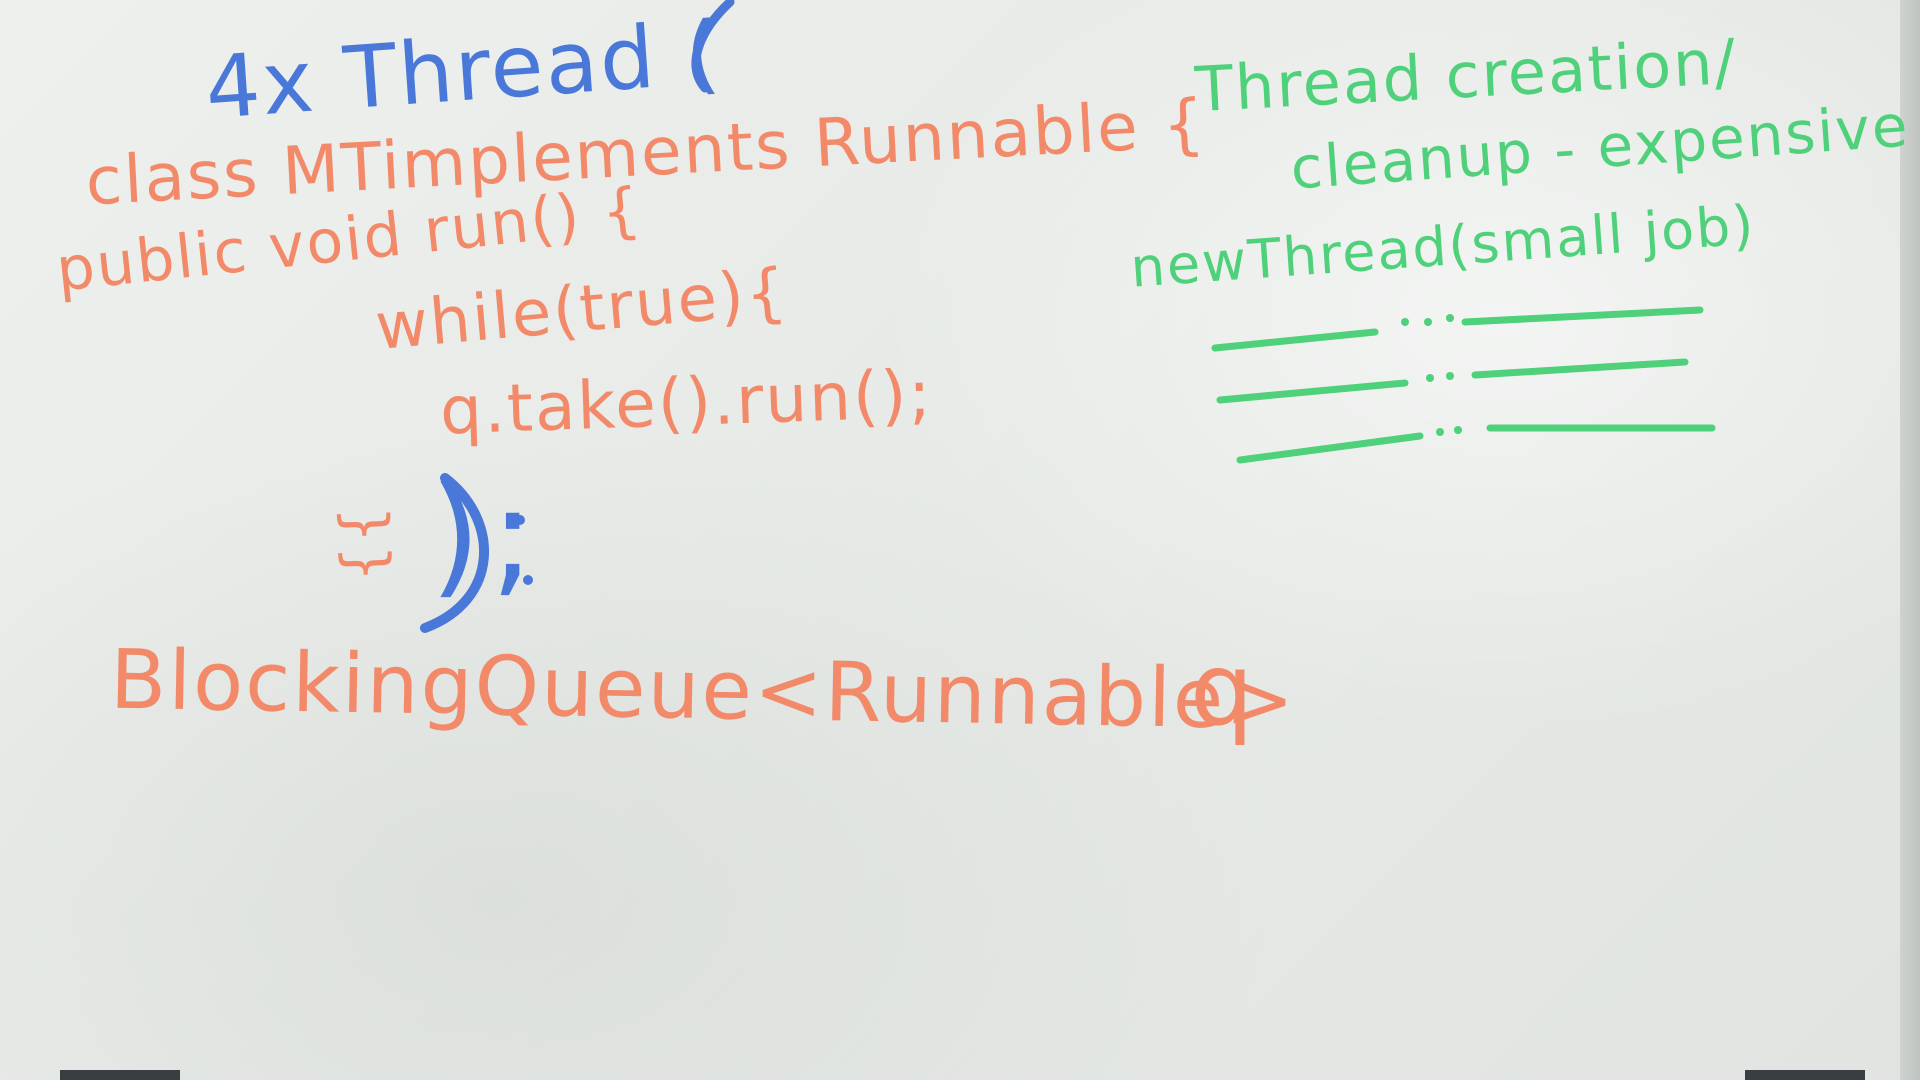 The image size is (1920, 1080). I want to click on thread-timeline-rows, so click(1463, 385).